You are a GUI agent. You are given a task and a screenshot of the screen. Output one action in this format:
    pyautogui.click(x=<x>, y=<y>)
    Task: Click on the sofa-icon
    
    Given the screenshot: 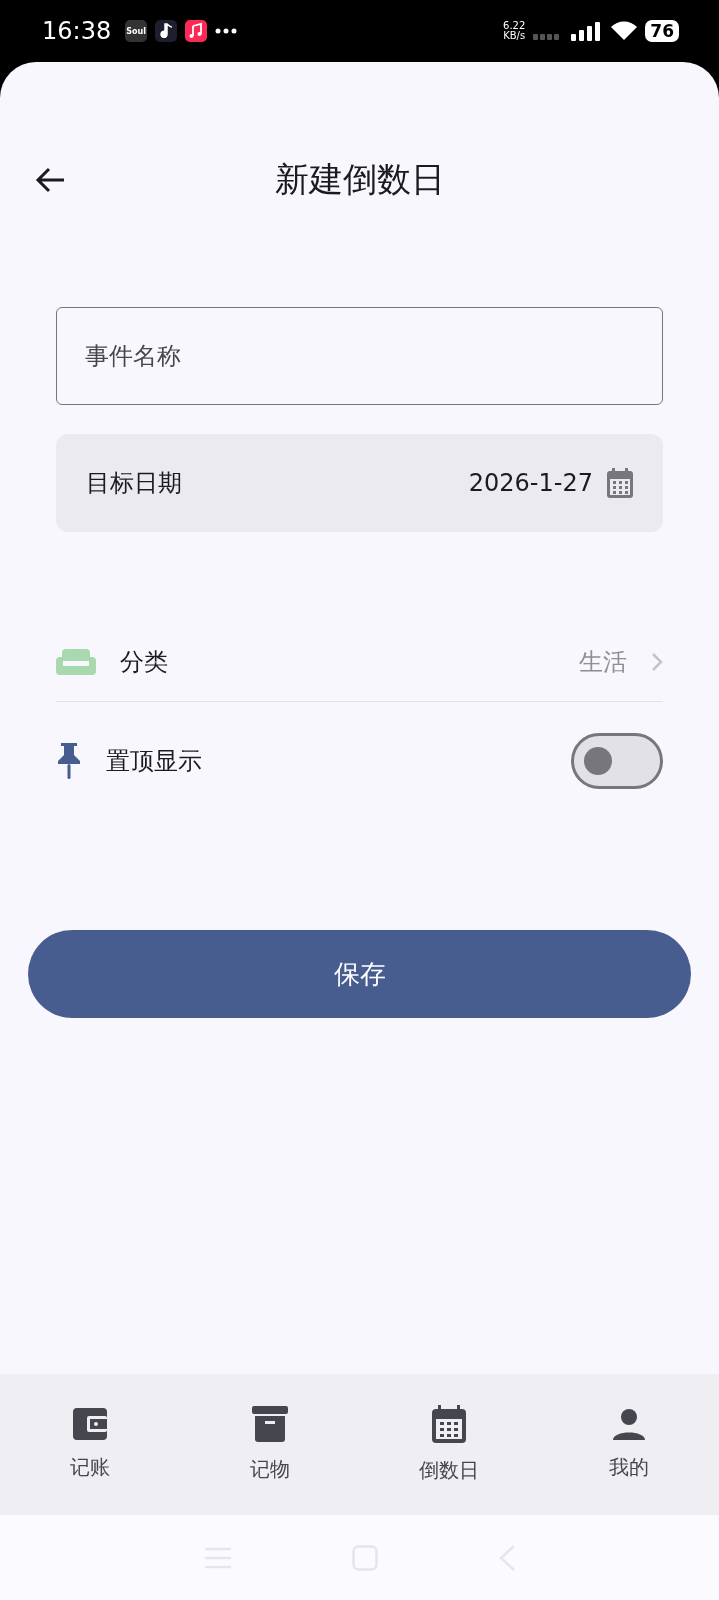 What is the action you would take?
    pyautogui.click(x=76, y=661)
    